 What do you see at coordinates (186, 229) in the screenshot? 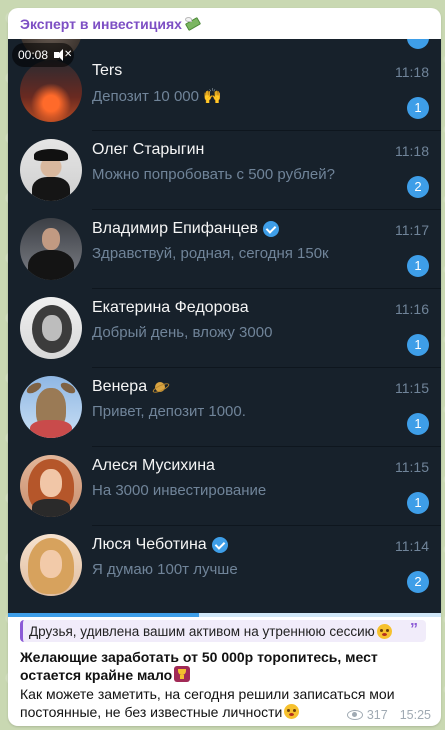
I see `chat-name: Владимир Епифанцев` at bounding box center [186, 229].